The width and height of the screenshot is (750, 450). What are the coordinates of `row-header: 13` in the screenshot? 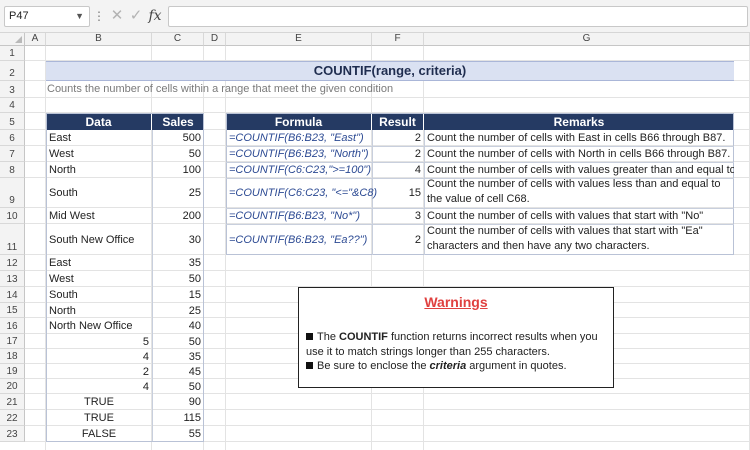 It's located at (12, 279).